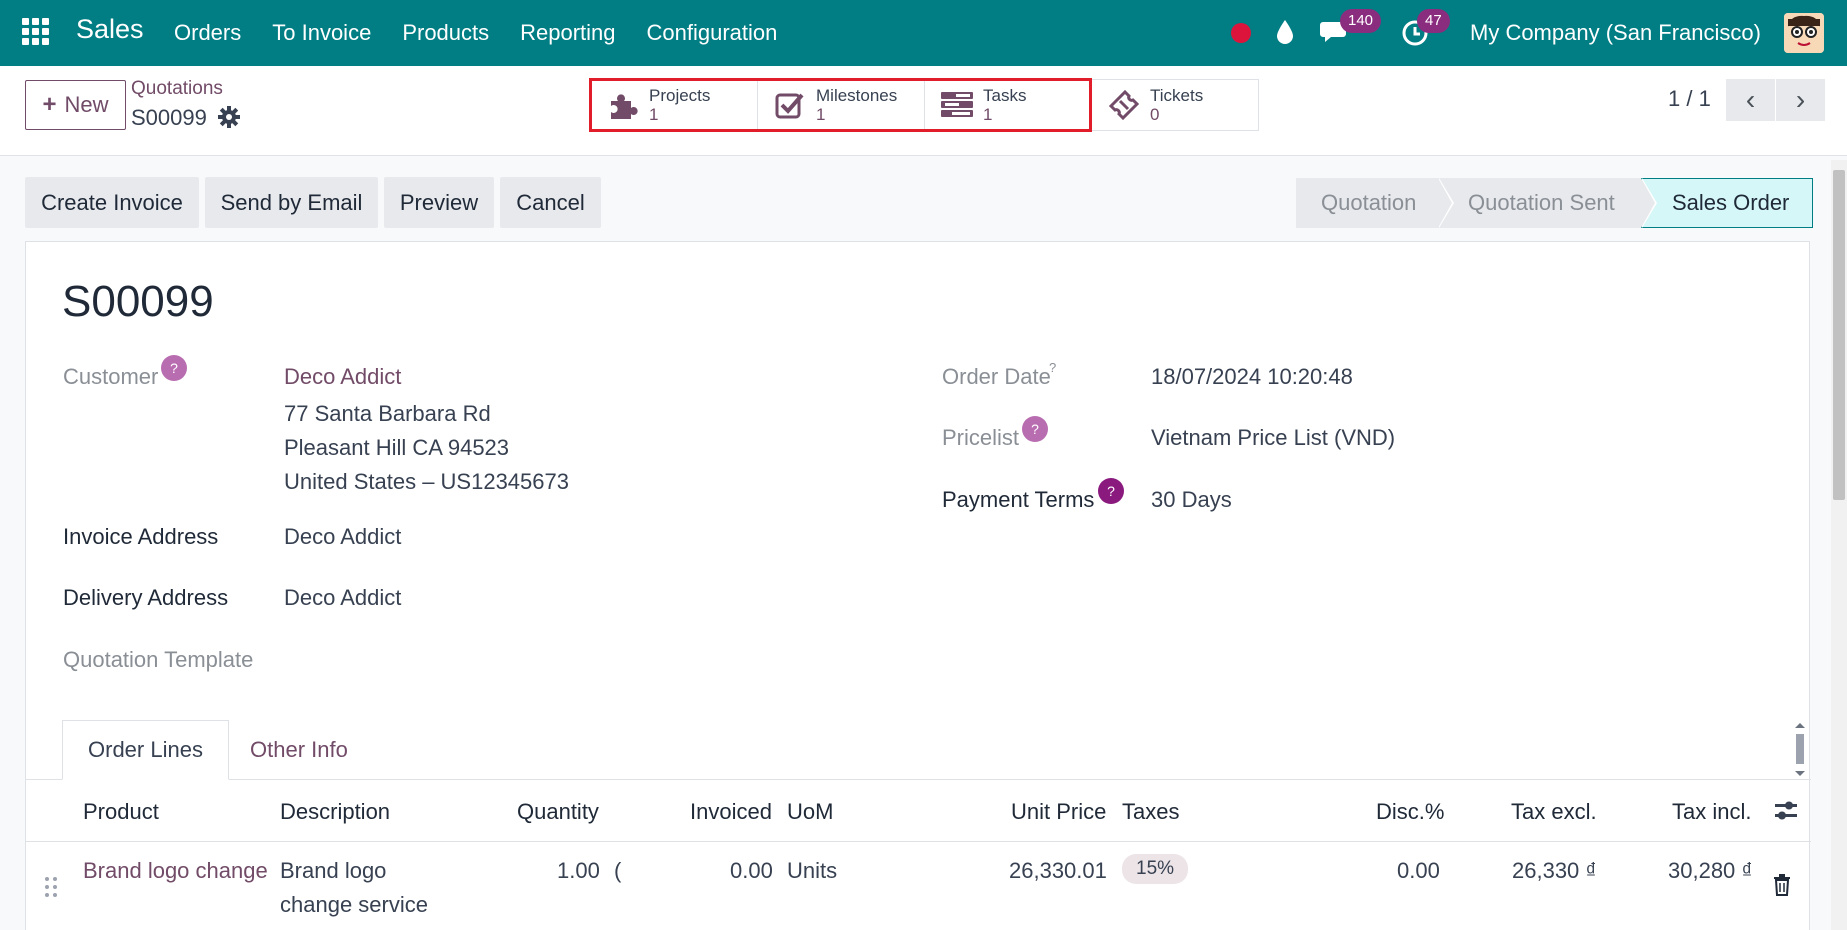  I want to click on plus-icon: +, so click(49, 104).